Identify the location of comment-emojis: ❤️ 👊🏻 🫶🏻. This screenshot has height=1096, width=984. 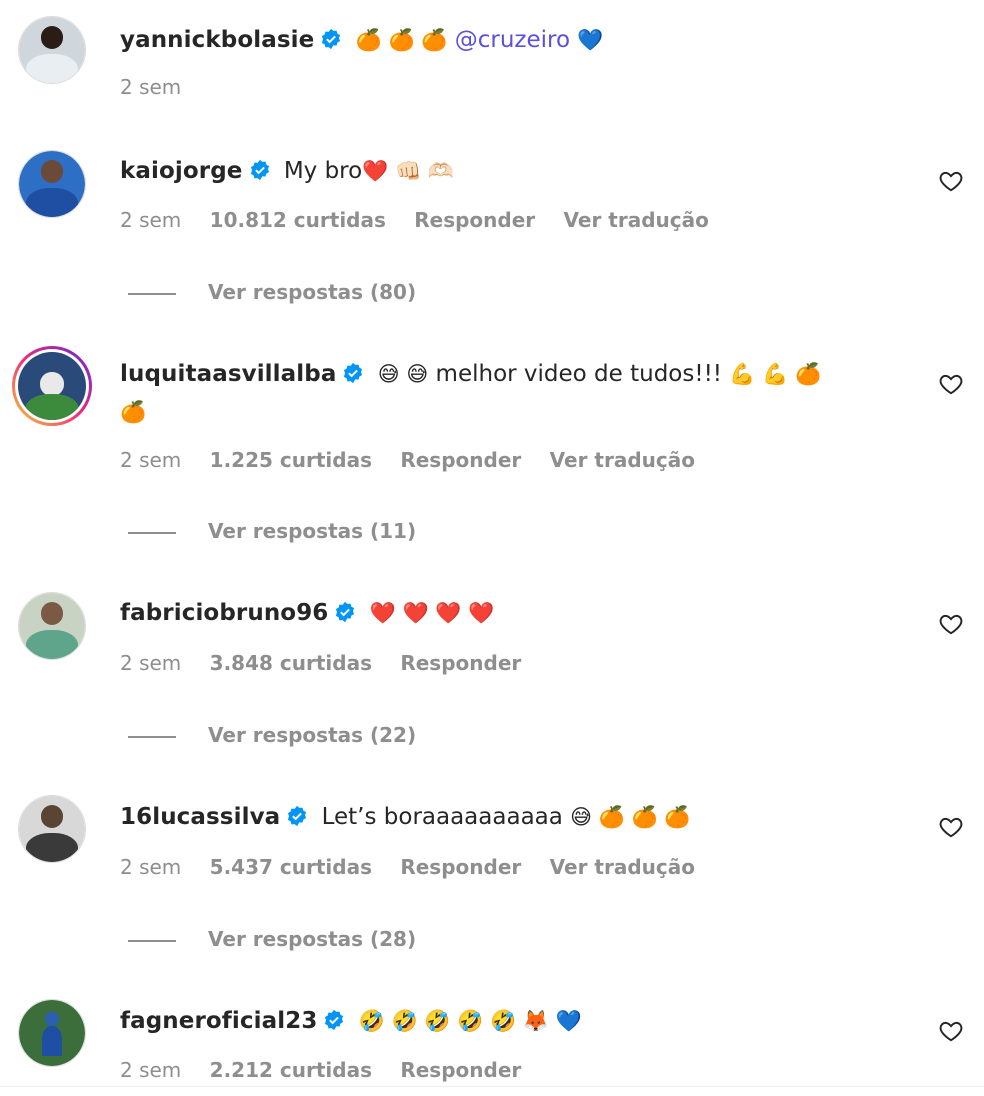
(408, 171).